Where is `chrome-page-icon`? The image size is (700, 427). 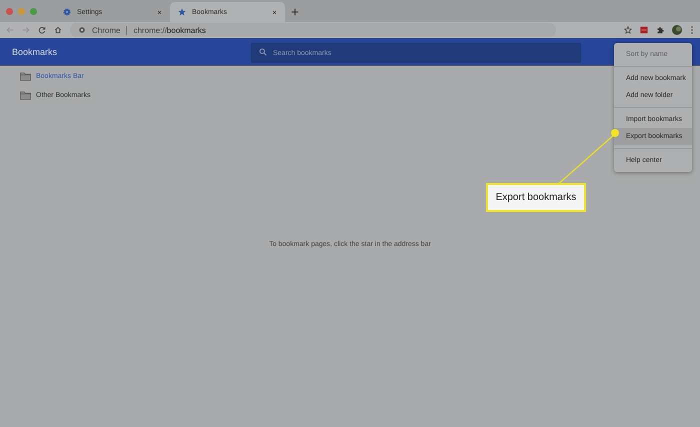 chrome-page-icon is located at coordinates (82, 30).